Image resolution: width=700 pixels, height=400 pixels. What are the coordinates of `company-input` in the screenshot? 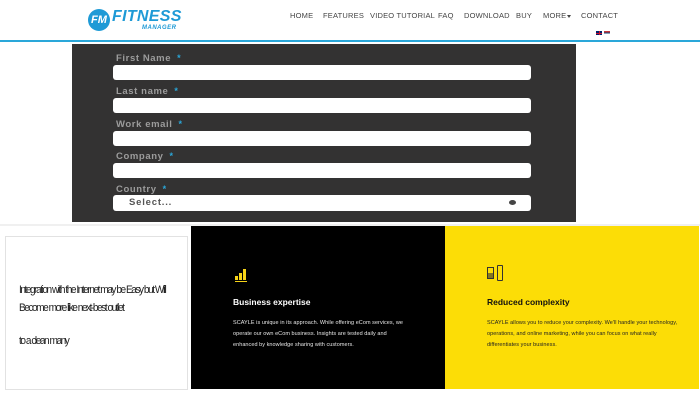 It's located at (322, 170).